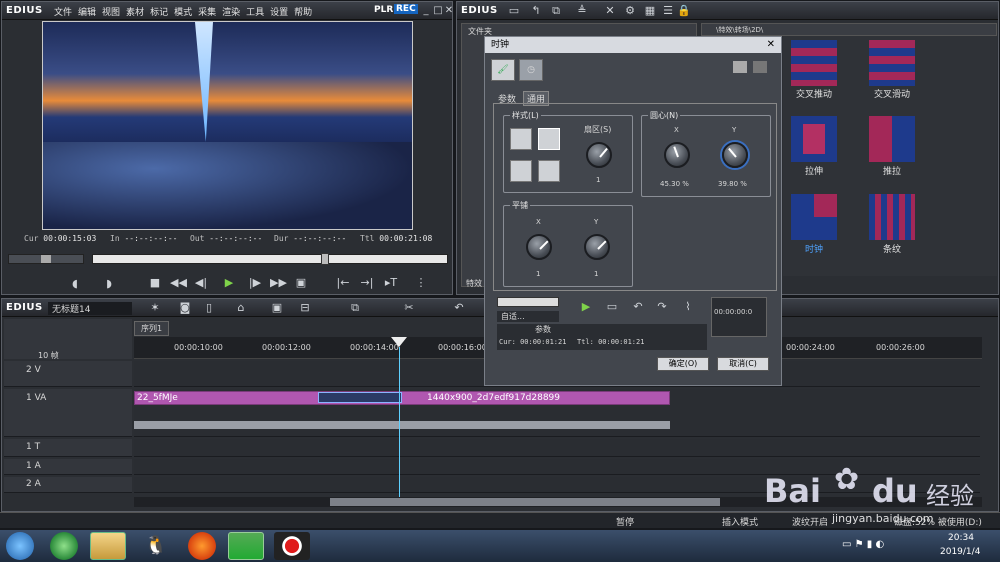  Describe the element at coordinates (582, 11) in the screenshot. I see `layout-icon: ≜` at that location.